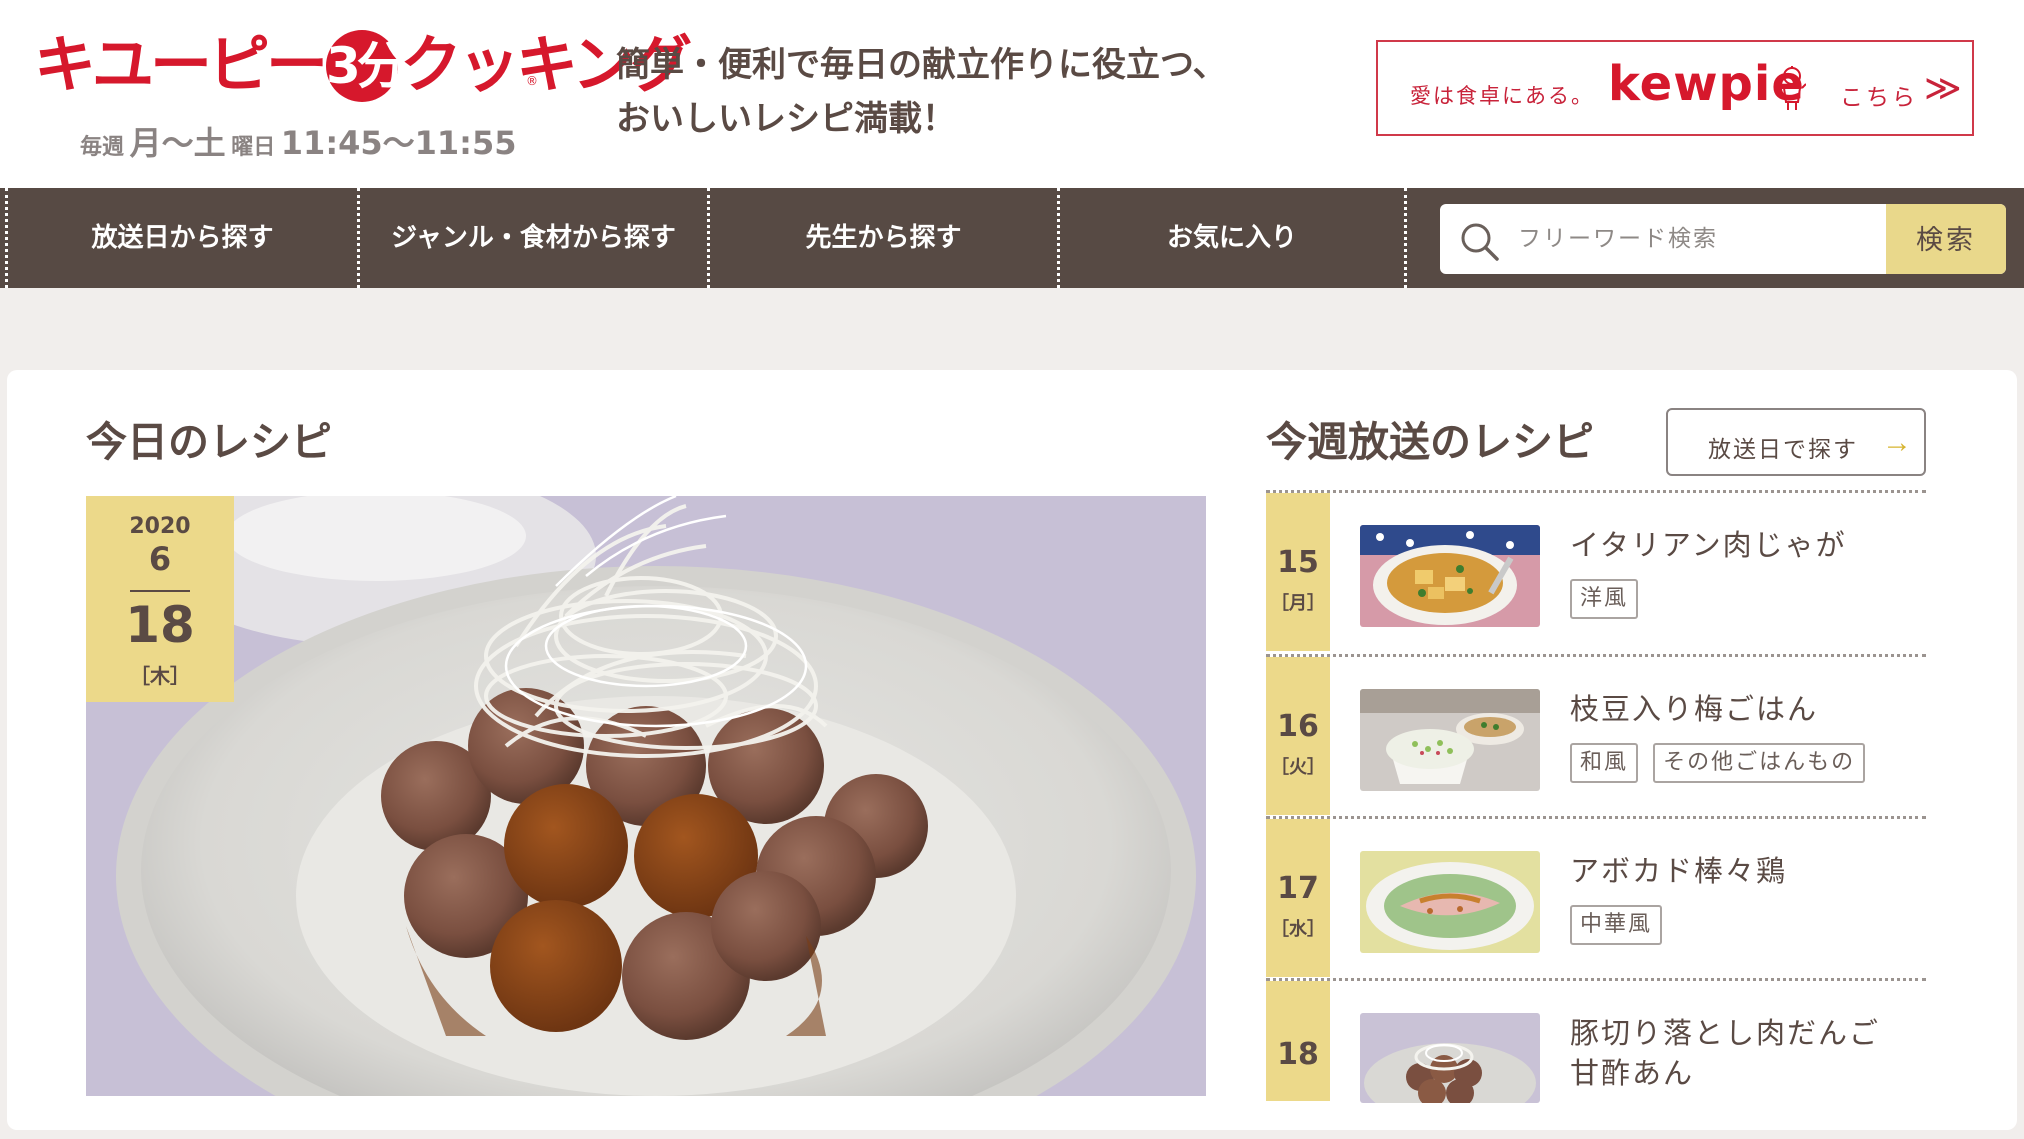 The image size is (2024, 1139). I want to click on list-item-date: 18, so click(1298, 1041).